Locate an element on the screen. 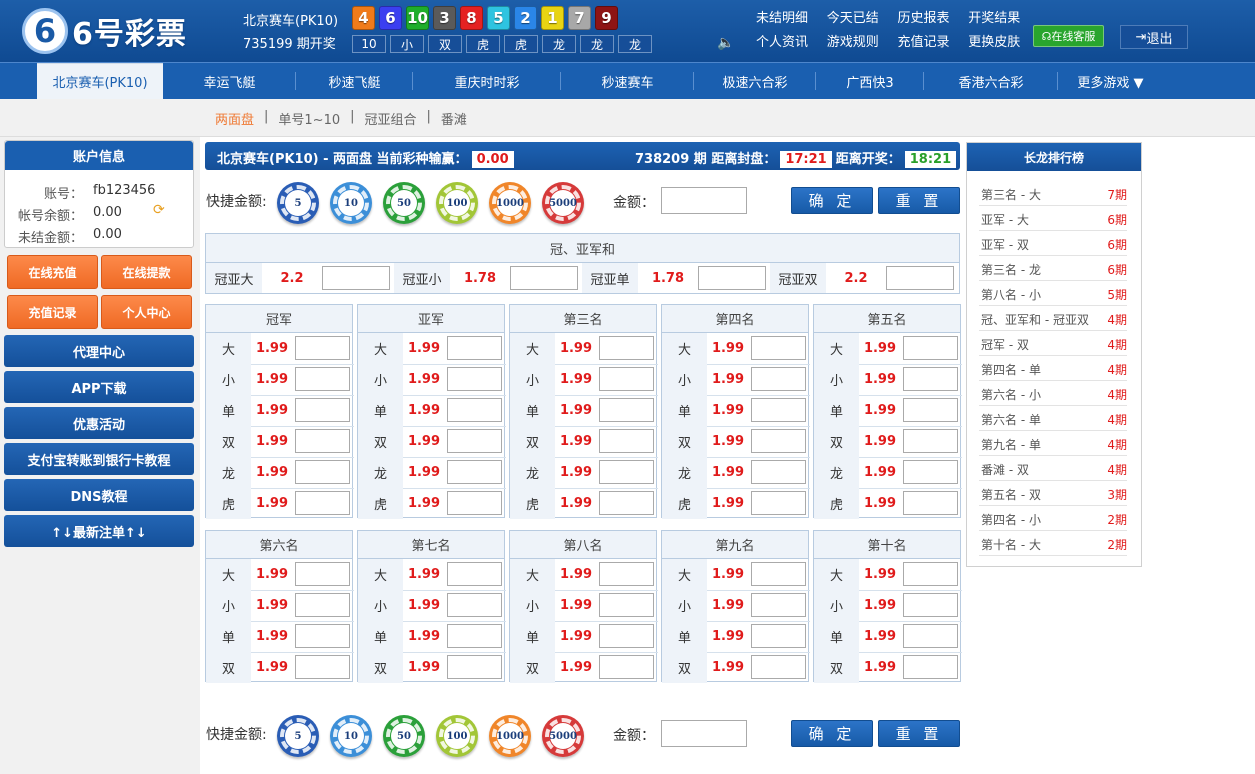 The width and height of the screenshot is (1255, 774). top-link: 游戏规则 is located at coordinates (856, 40).